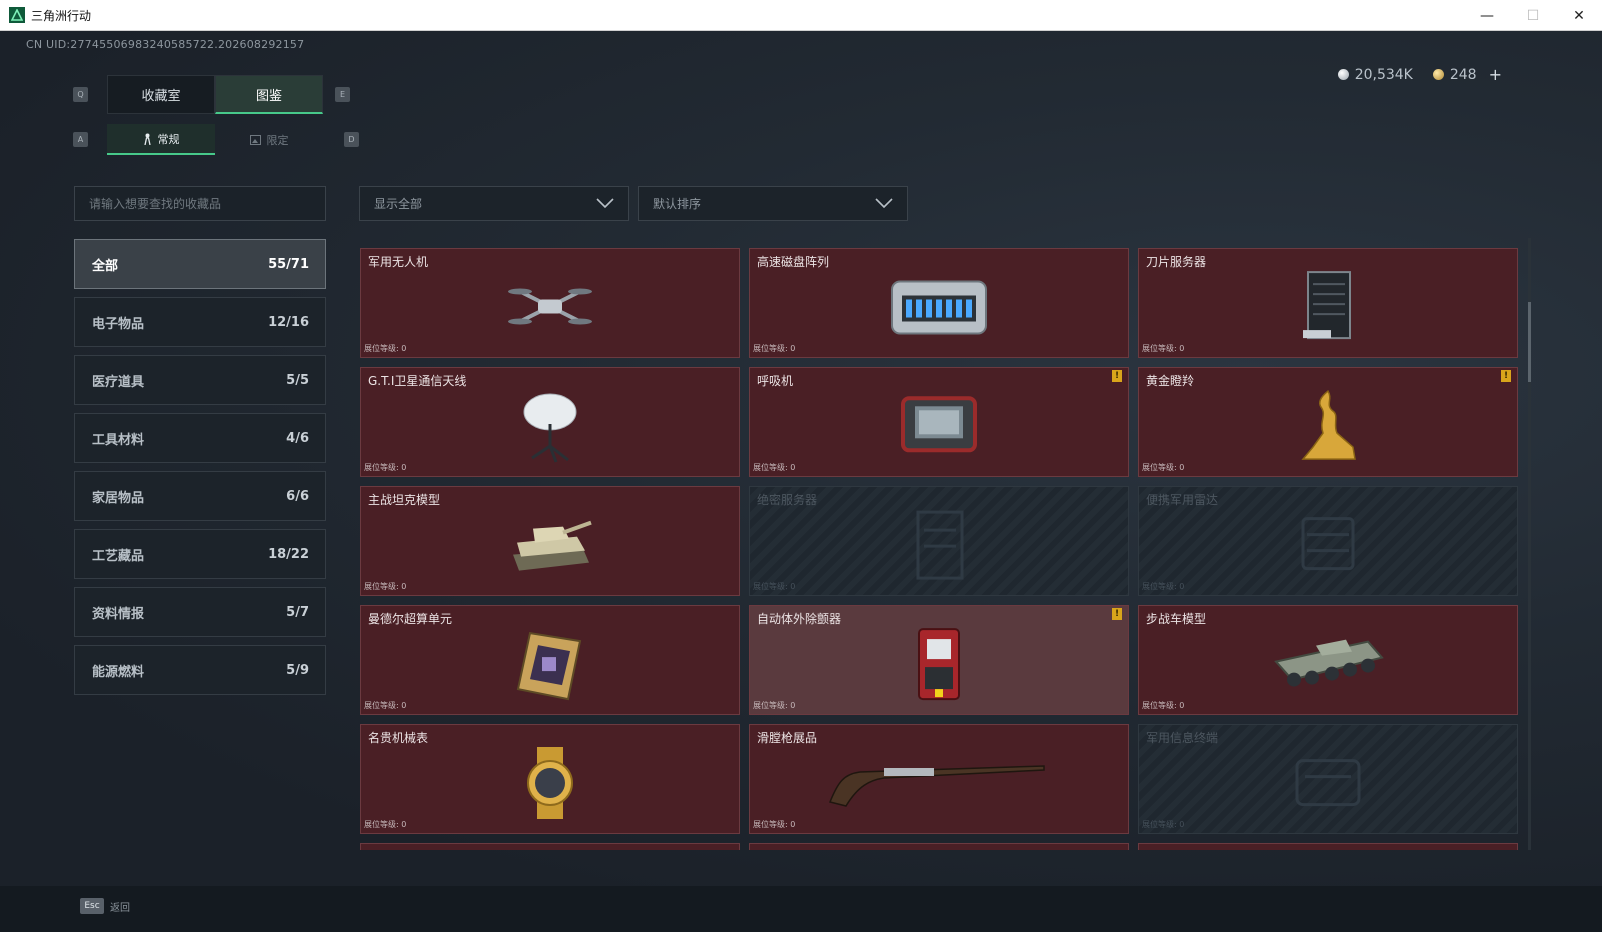  What do you see at coordinates (1327, 305) in the screenshot?
I see `blade-server-icon` at bounding box center [1327, 305].